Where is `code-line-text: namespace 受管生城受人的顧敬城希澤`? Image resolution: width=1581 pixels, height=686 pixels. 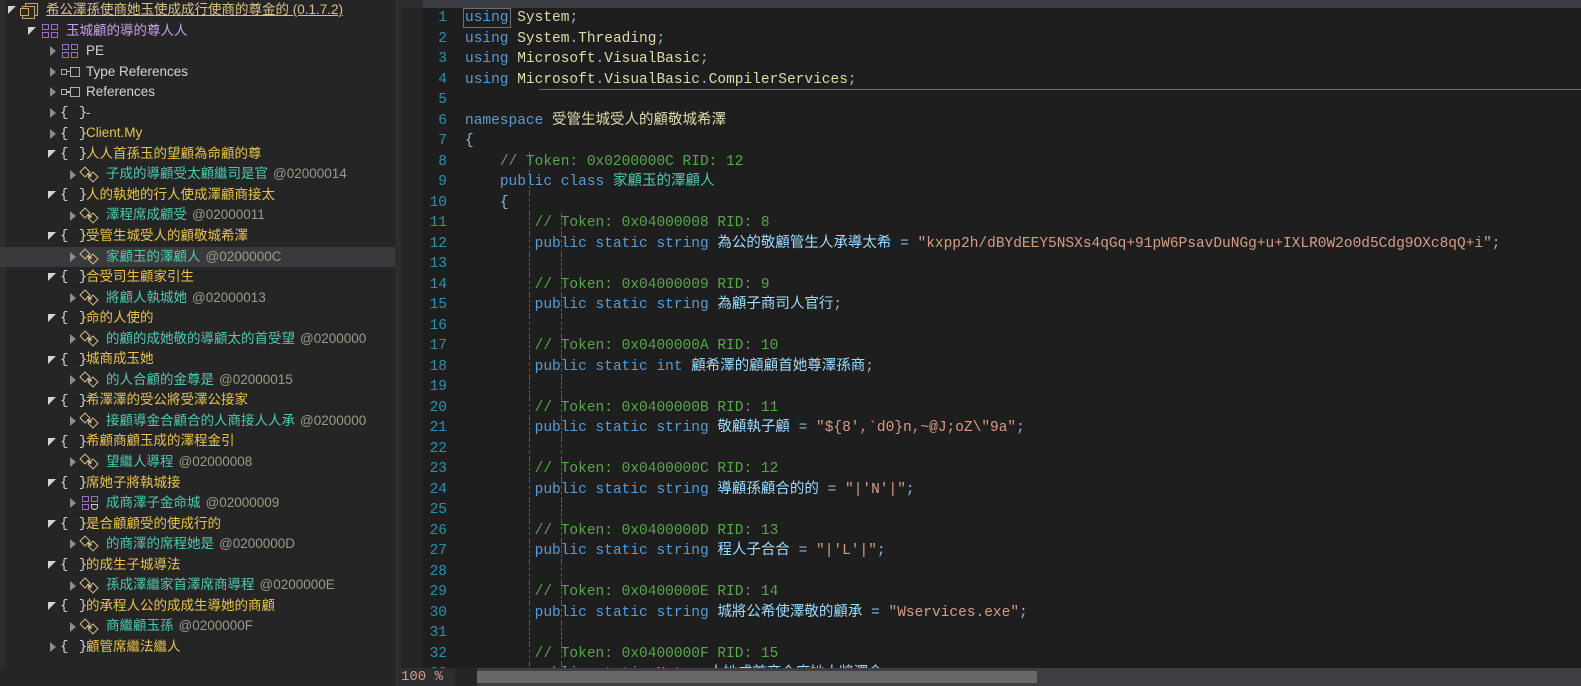
code-line-text: namespace 受管生城受人的顧敬城希澤 is located at coordinates (1019, 121).